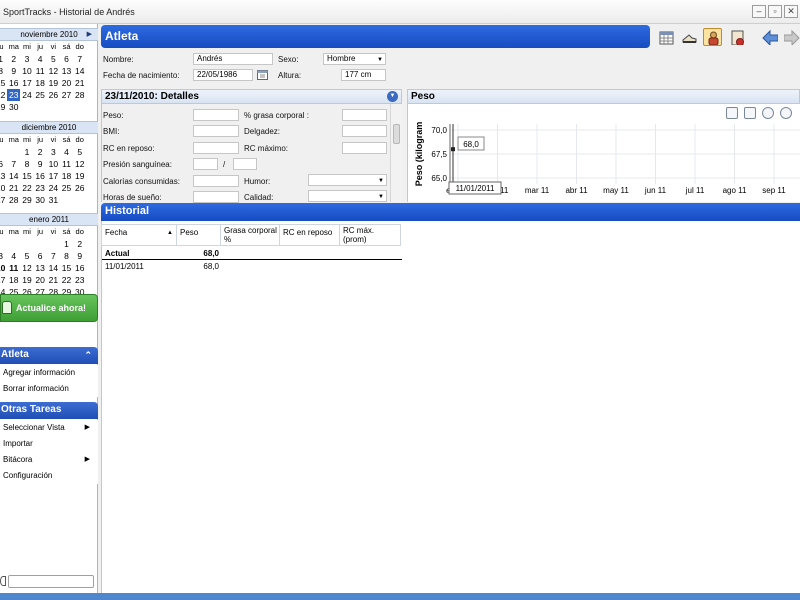  What do you see at coordinates (3, 59) in the screenshot?
I see `calendar-day: 1` at bounding box center [3, 59].